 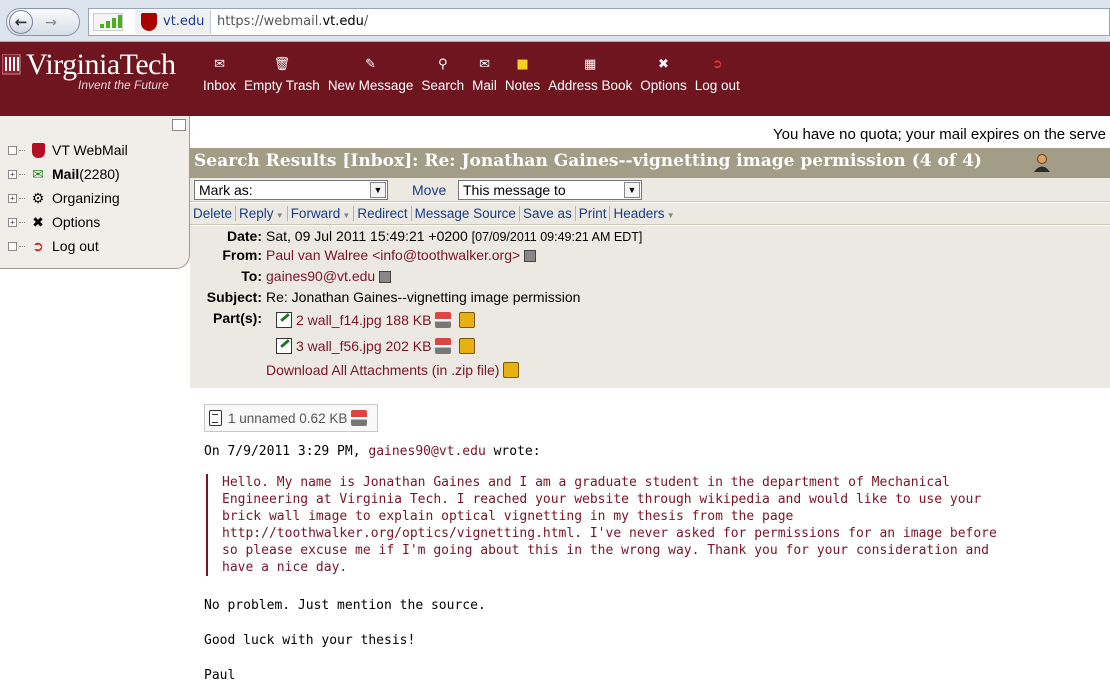 I want to click on print-button: Print, so click(x=593, y=213).